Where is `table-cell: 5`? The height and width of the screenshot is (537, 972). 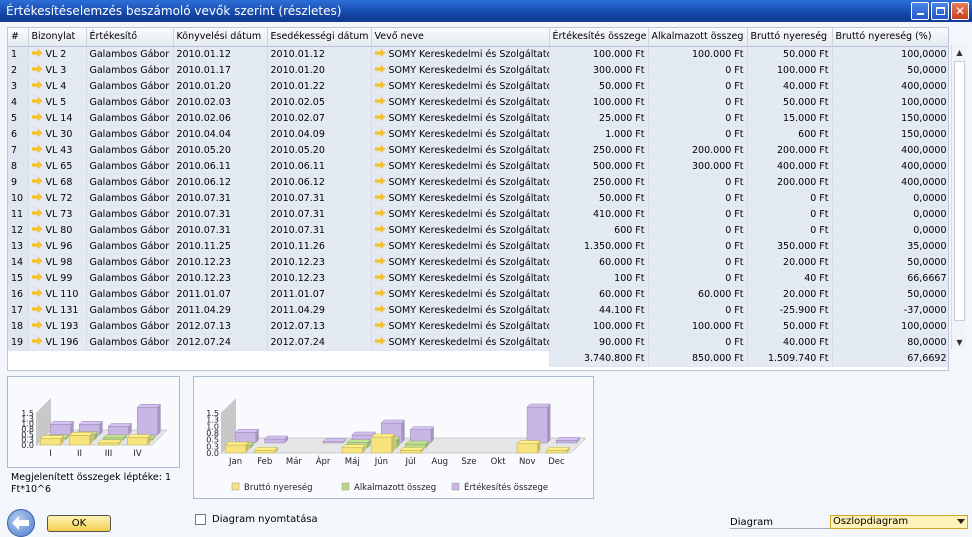
table-cell: 5 is located at coordinates (14, 118).